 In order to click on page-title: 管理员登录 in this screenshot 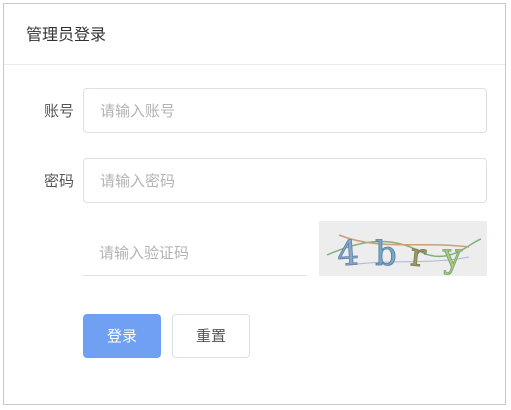, I will do `click(66, 34)`.